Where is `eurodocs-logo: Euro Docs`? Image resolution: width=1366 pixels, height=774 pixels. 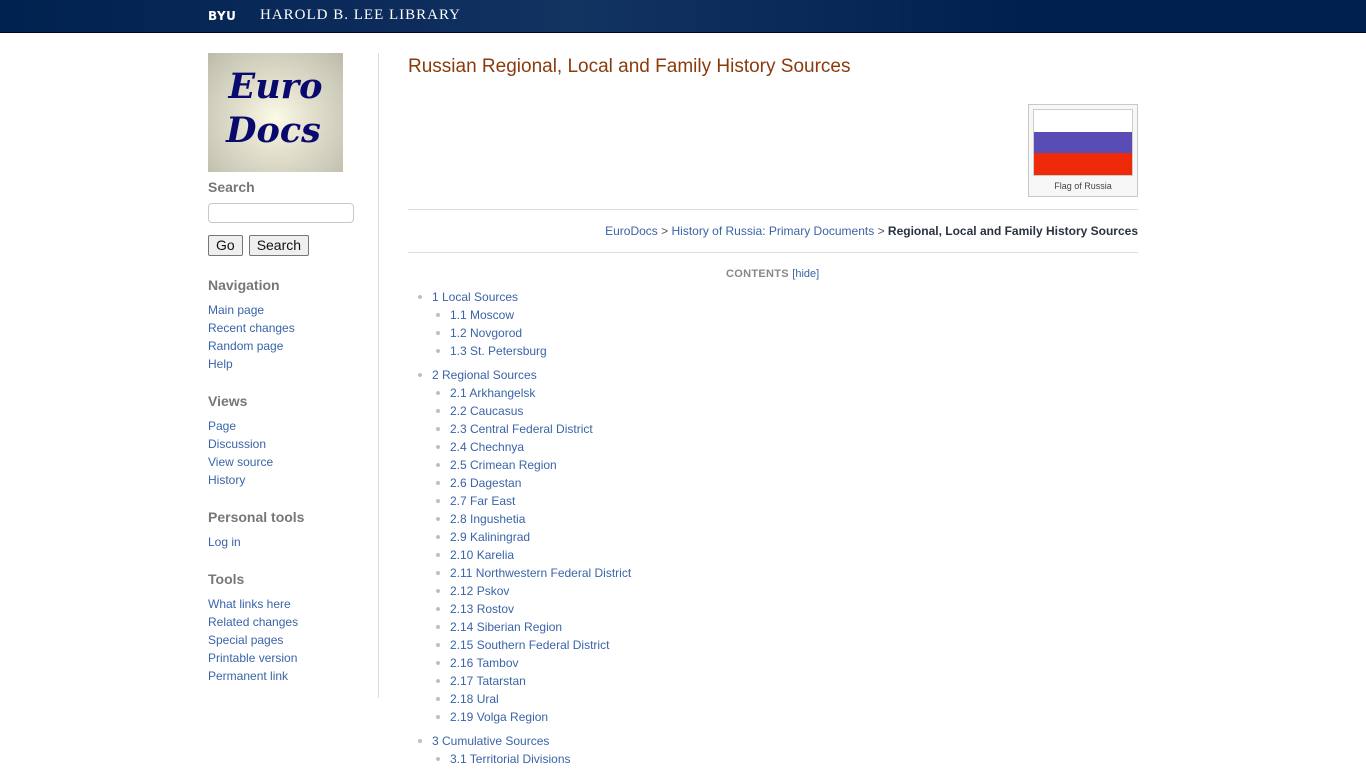 eurodocs-logo: Euro Docs is located at coordinates (275, 112).